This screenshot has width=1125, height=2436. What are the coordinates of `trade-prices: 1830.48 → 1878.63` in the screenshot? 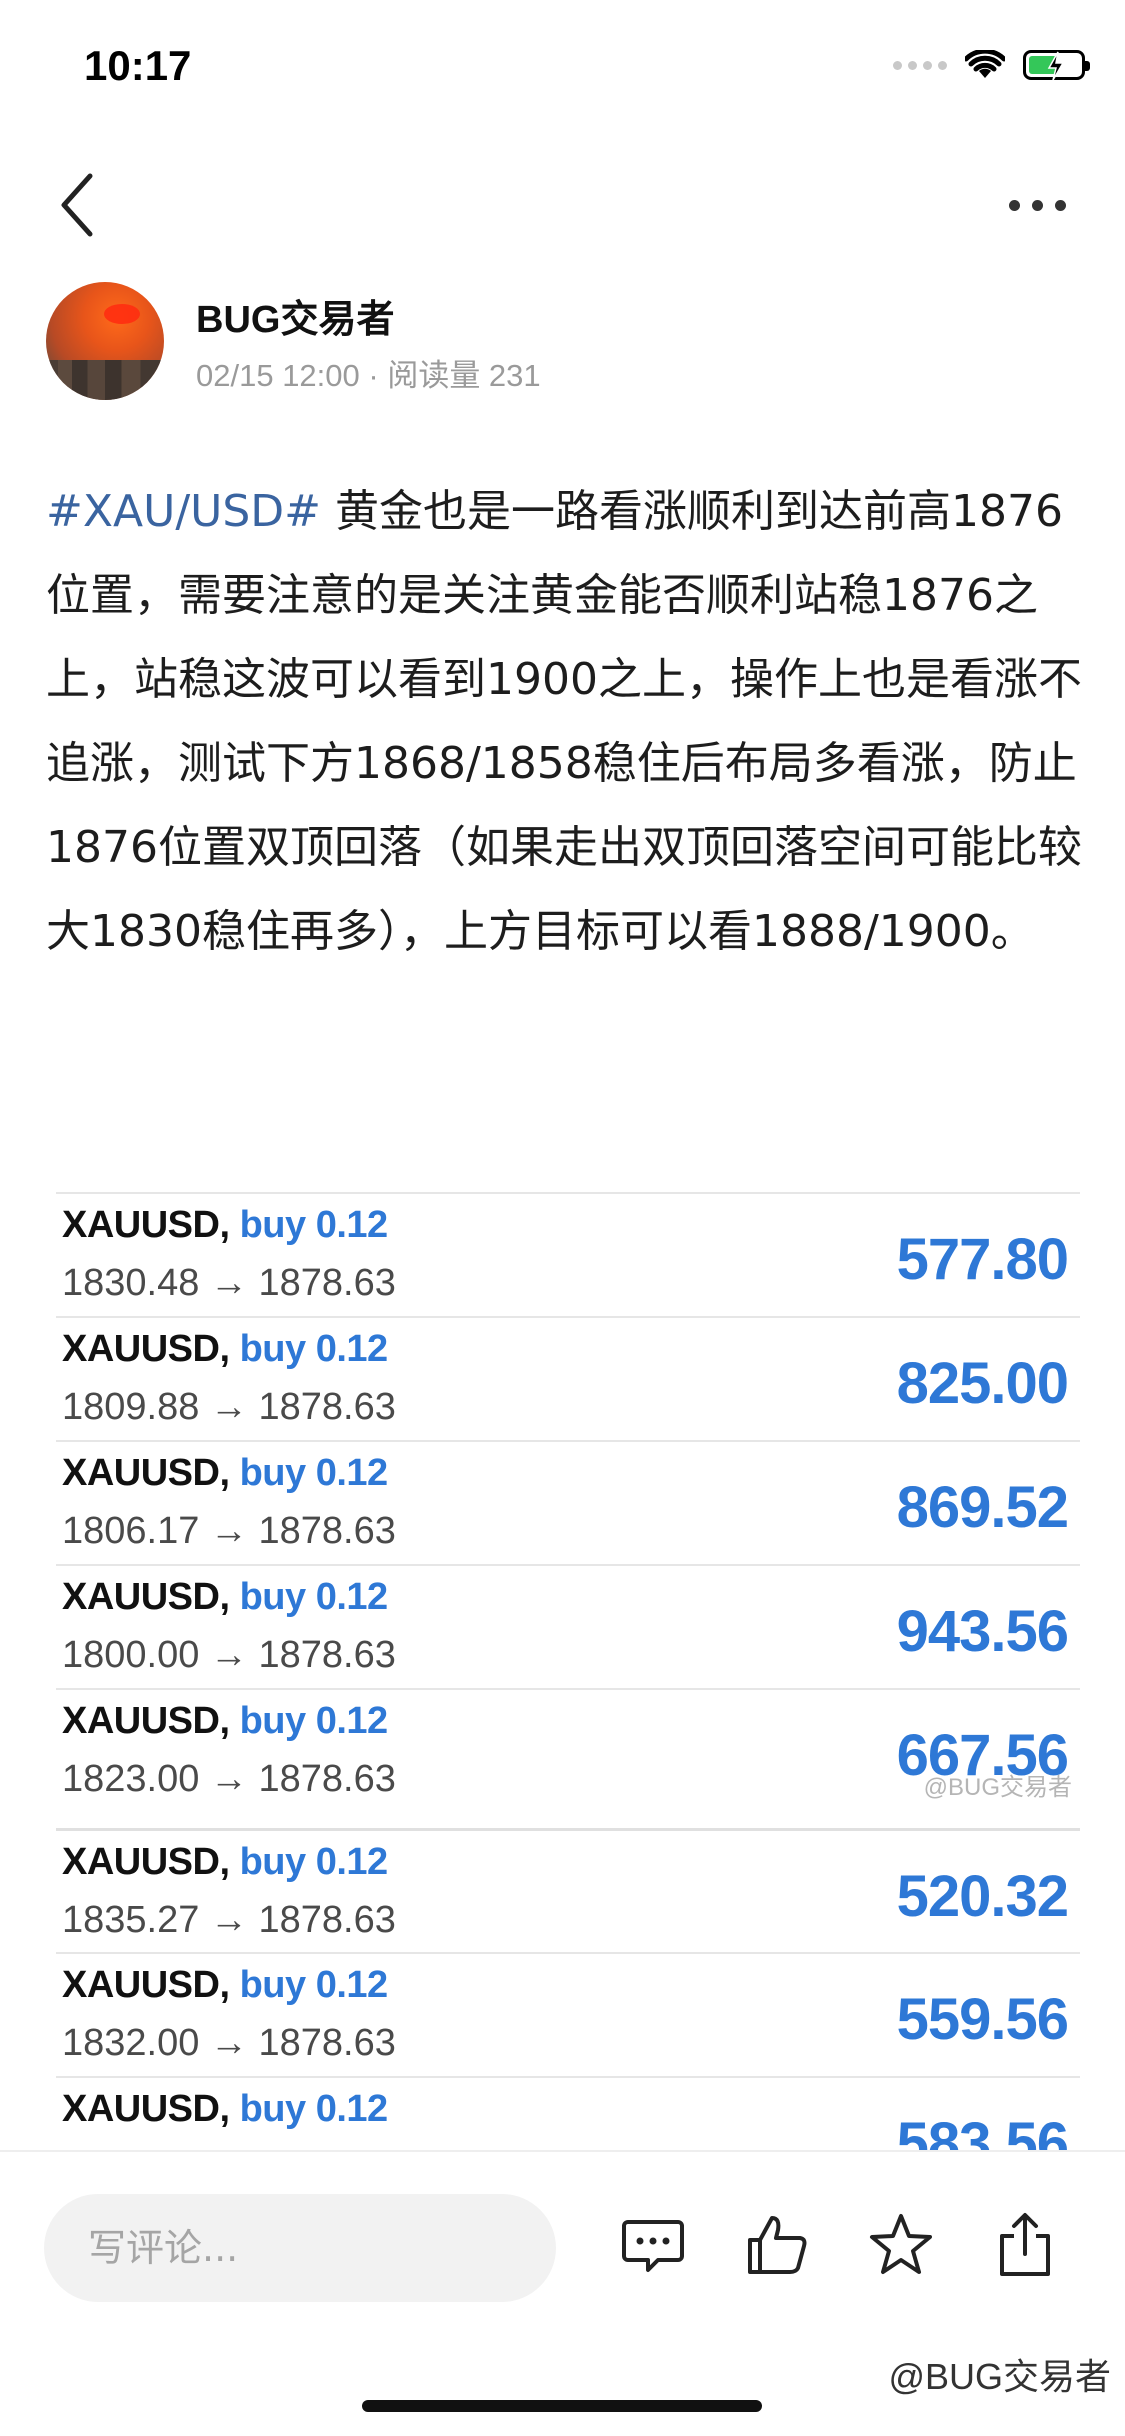 It's located at (229, 1283).